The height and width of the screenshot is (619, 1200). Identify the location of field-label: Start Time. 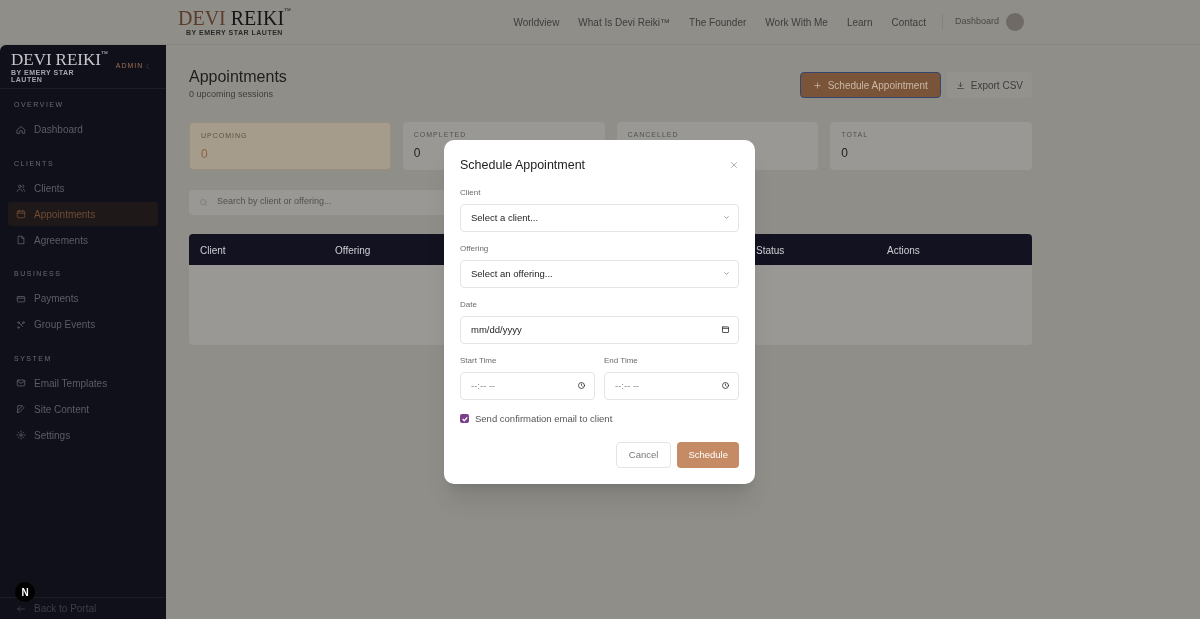
(479, 360).